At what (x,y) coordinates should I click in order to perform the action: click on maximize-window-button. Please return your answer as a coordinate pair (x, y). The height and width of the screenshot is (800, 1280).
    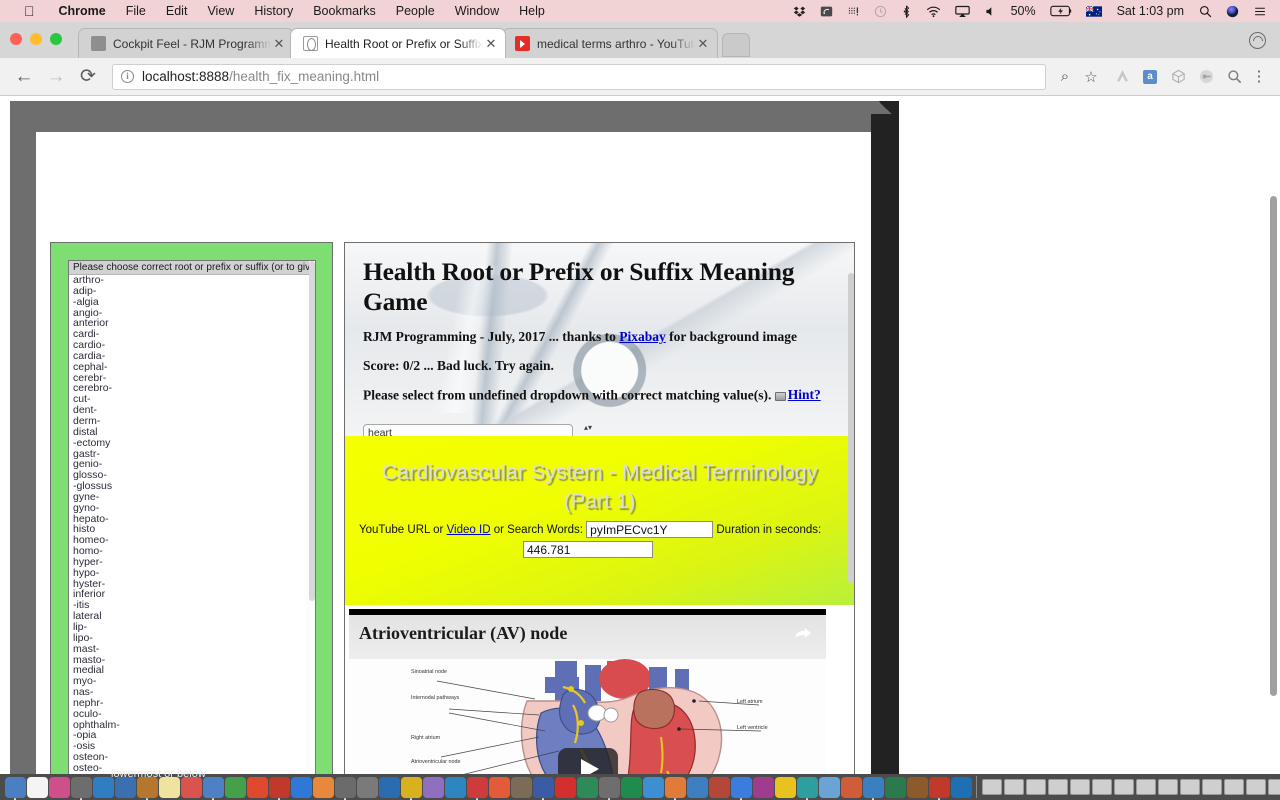
    Looking at the image, I should click on (56, 39).